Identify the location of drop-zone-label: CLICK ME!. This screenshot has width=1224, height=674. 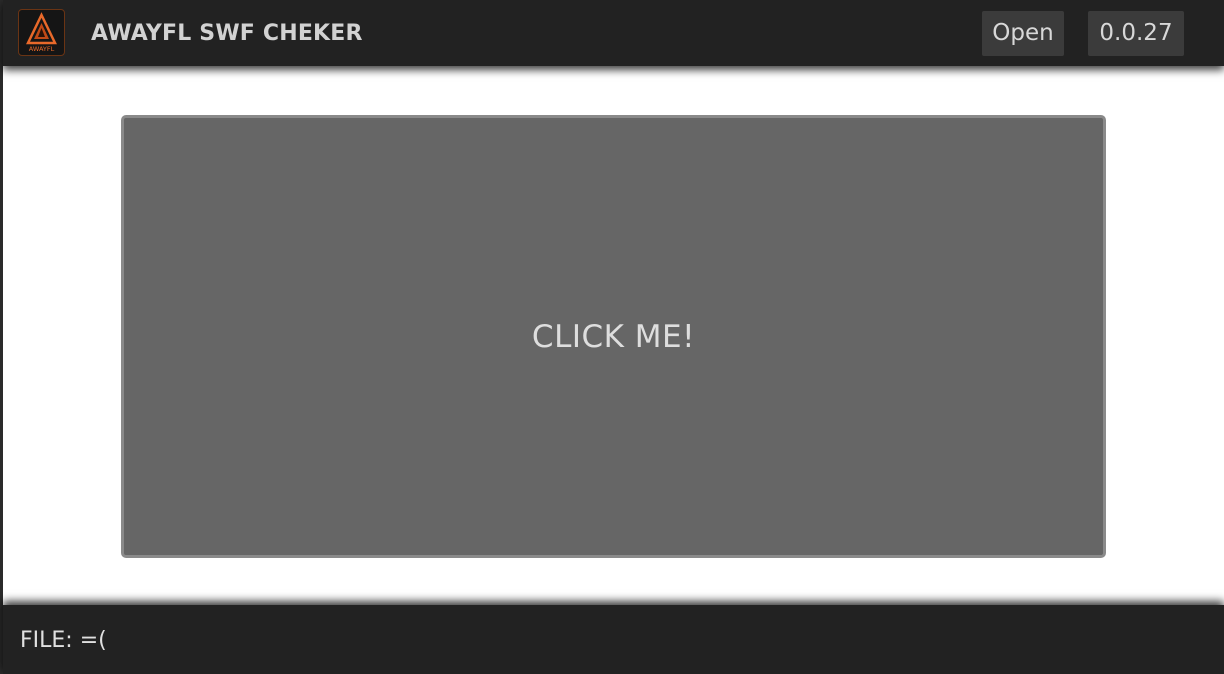
(613, 336).